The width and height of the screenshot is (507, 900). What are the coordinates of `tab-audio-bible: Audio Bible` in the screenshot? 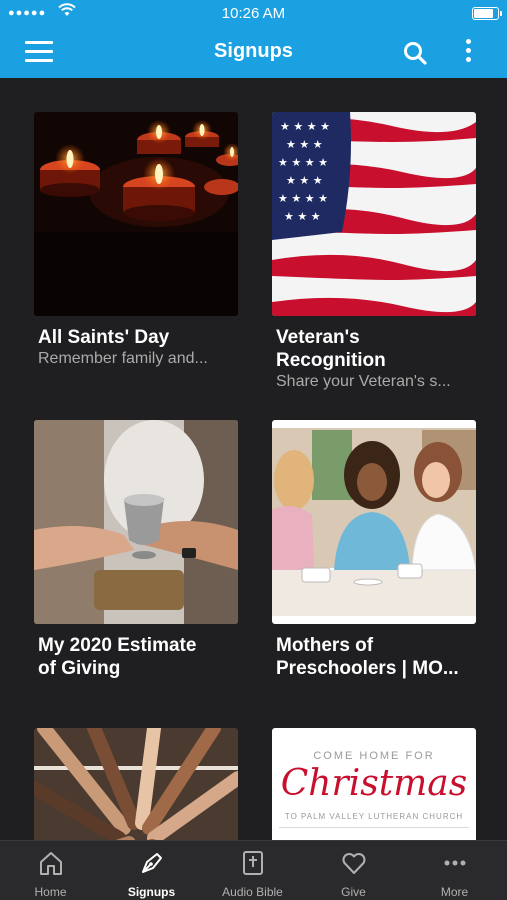 It's located at (252, 870).